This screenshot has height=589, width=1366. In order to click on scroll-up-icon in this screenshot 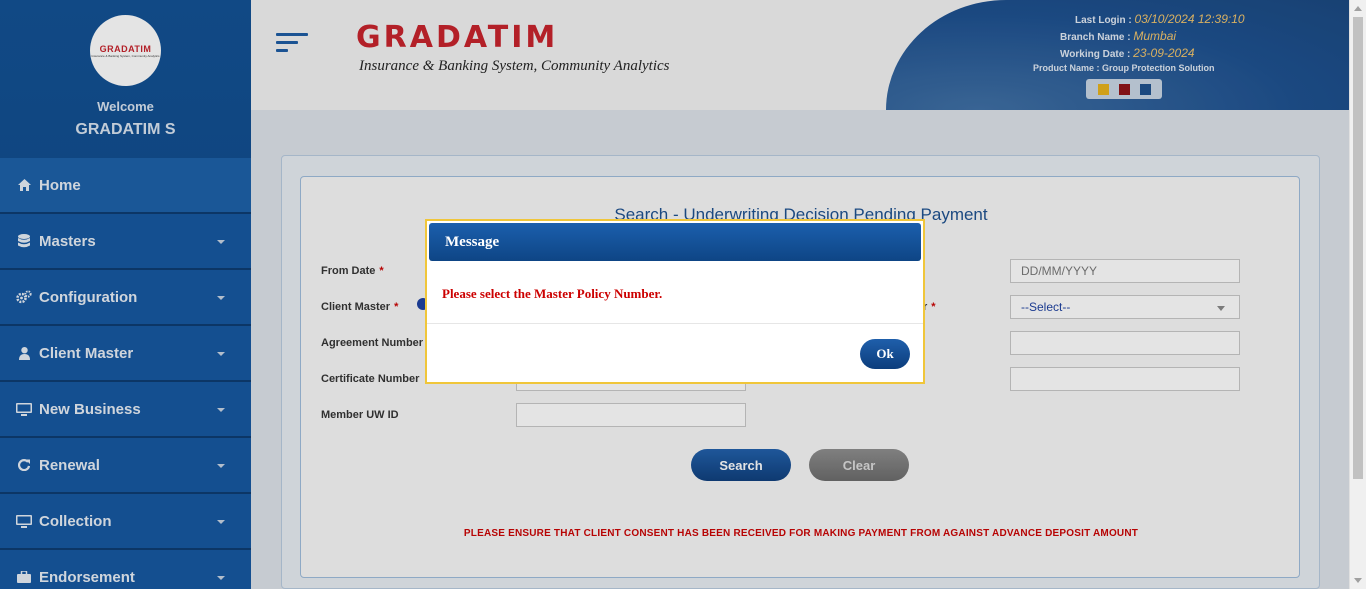, I will do `click(1358, 8)`.